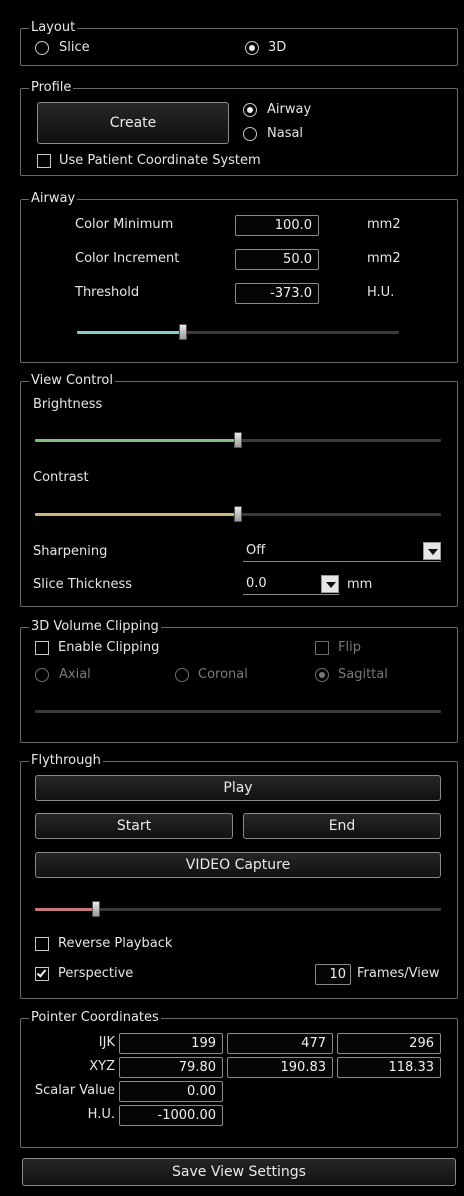 Image resolution: width=464 pixels, height=1196 pixels. What do you see at coordinates (381, 292) in the screenshot?
I see `threshold-unit: H.U.` at bounding box center [381, 292].